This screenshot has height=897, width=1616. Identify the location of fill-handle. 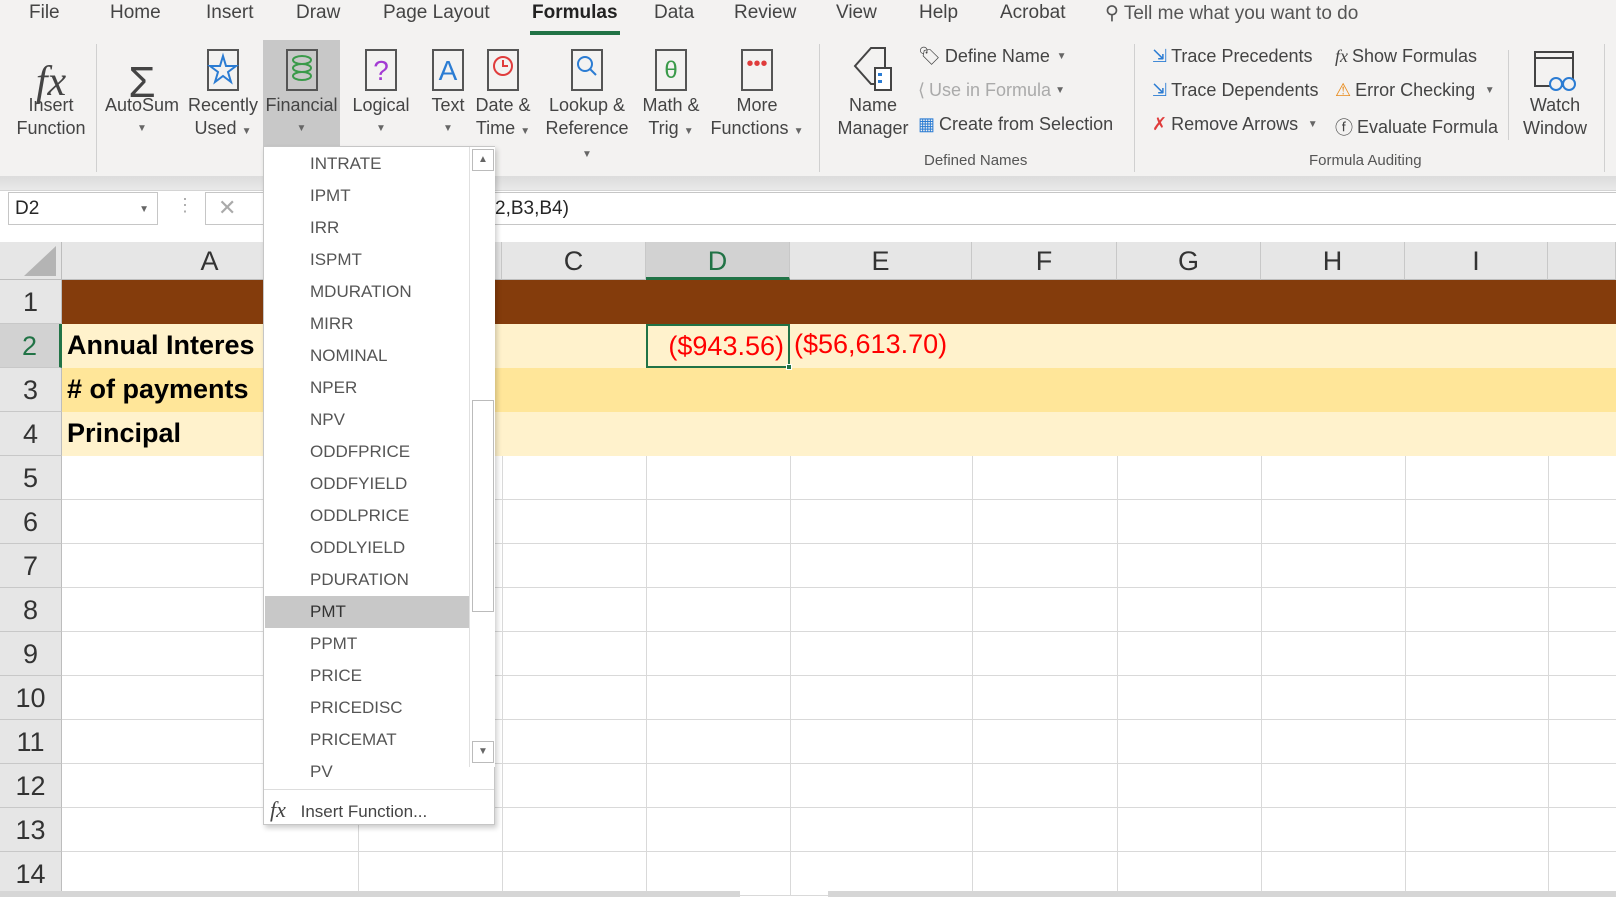
(789, 367).